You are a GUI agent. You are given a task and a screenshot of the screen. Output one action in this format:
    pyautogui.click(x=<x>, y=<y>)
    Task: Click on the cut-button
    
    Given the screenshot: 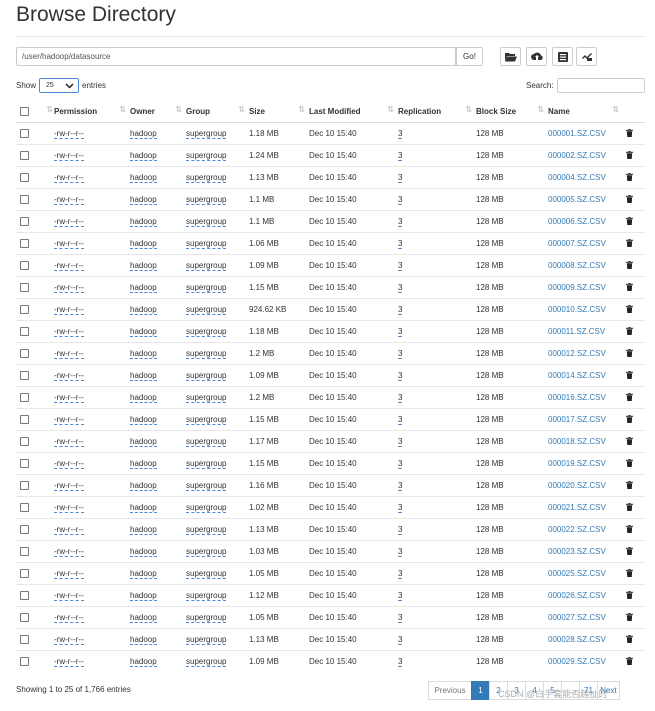 What is the action you would take?
    pyautogui.click(x=562, y=56)
    